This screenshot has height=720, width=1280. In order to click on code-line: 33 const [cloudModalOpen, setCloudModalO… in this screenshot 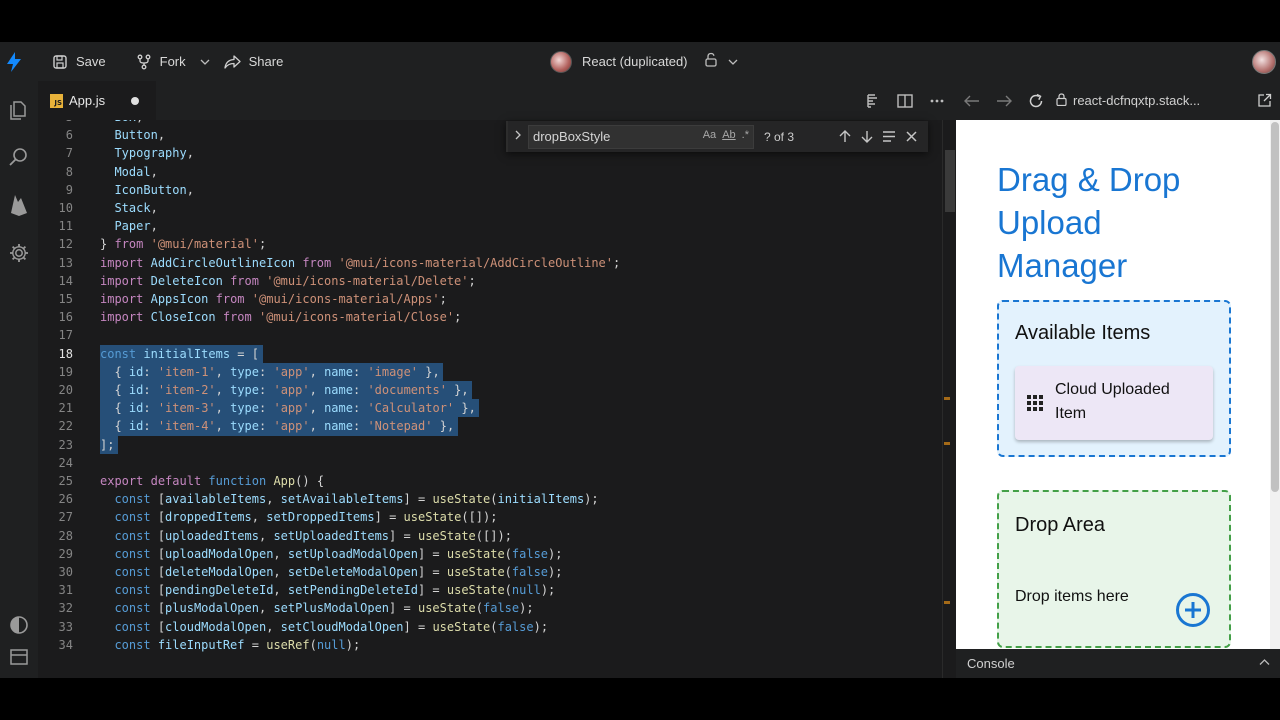, I will do `click(490, 627)`.